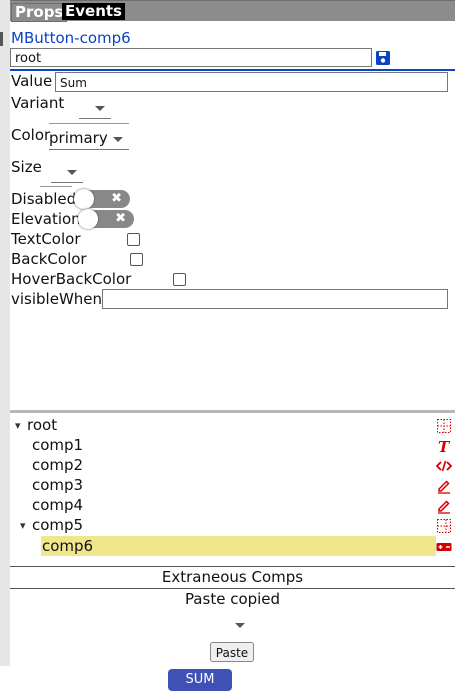  Describe the element at coordinates (71, 279) in the screenshot. I see `hoverbackcolor-label: HoverBackColor` at that location.